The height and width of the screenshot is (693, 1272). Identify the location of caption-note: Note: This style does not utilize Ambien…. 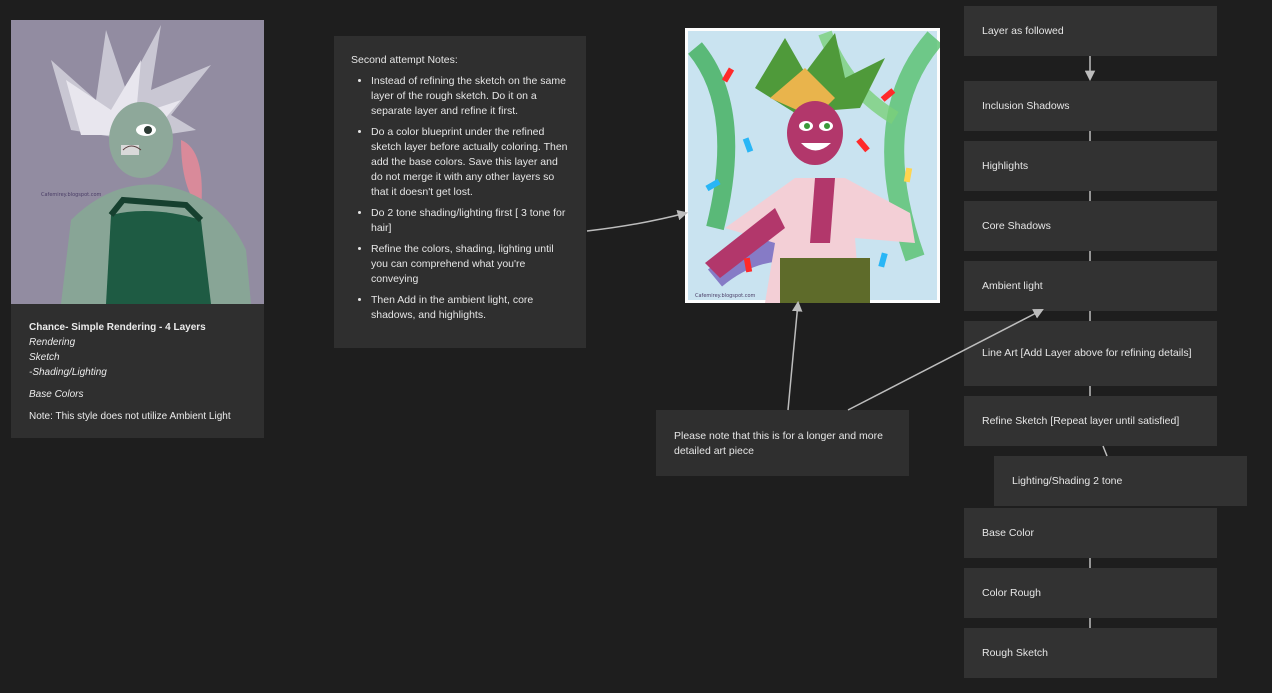
(130, 416).